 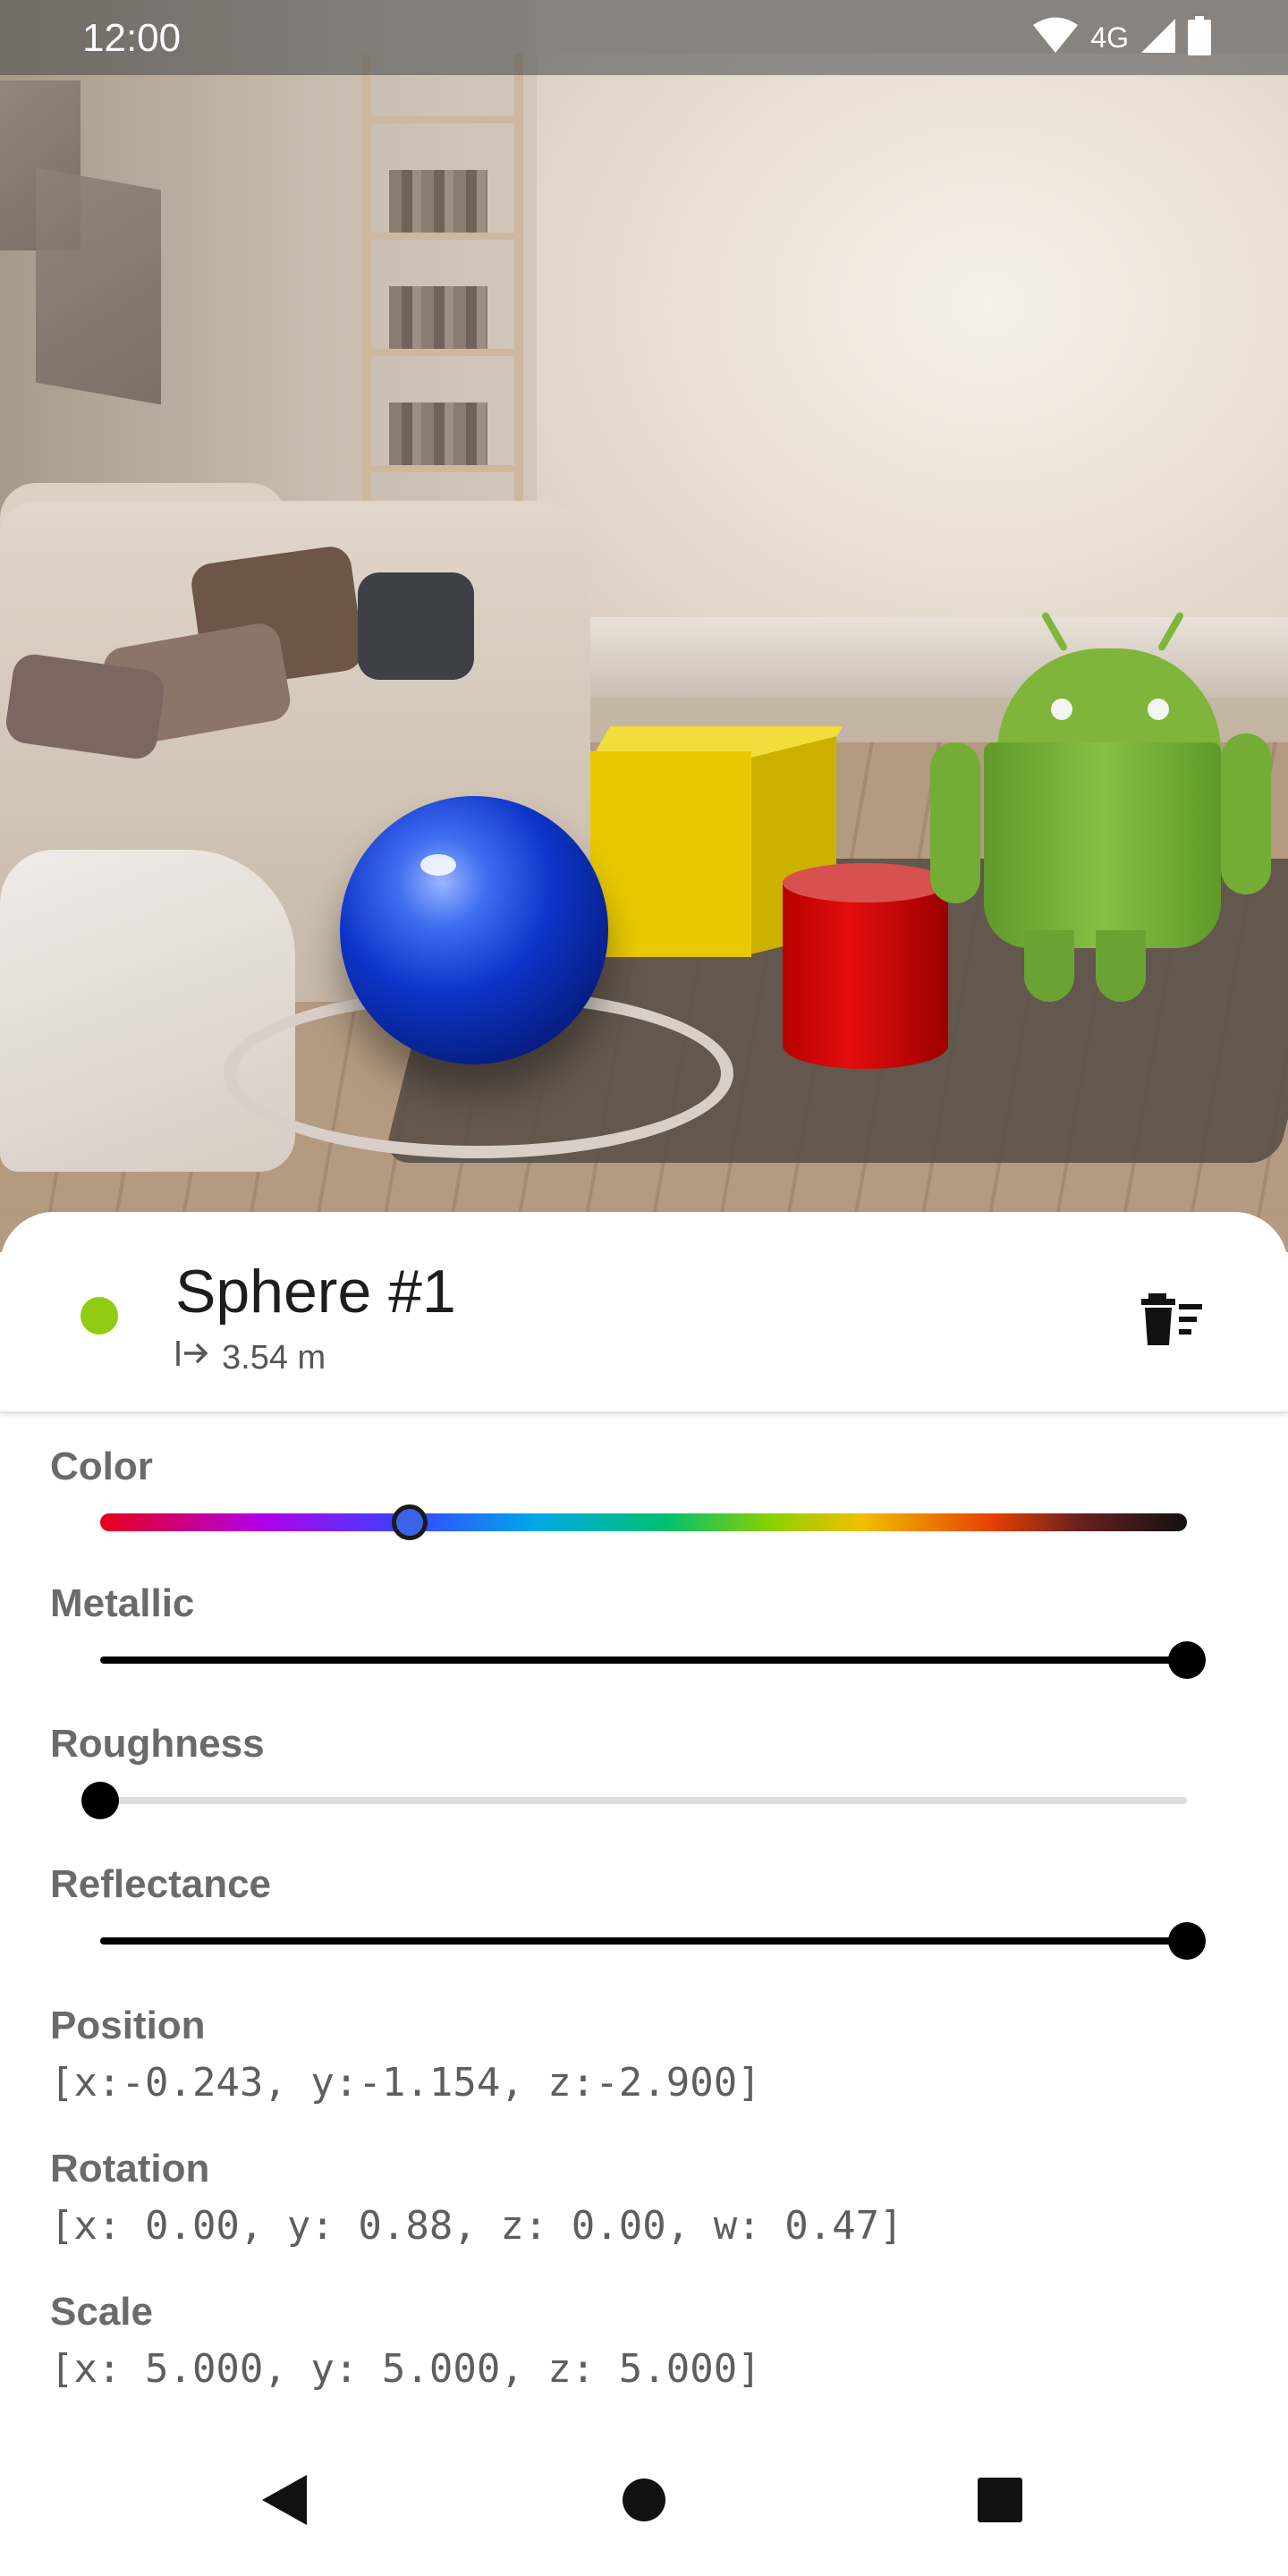 I want to click on status-bar: 12:00 4G, so click(x=644, y=37).